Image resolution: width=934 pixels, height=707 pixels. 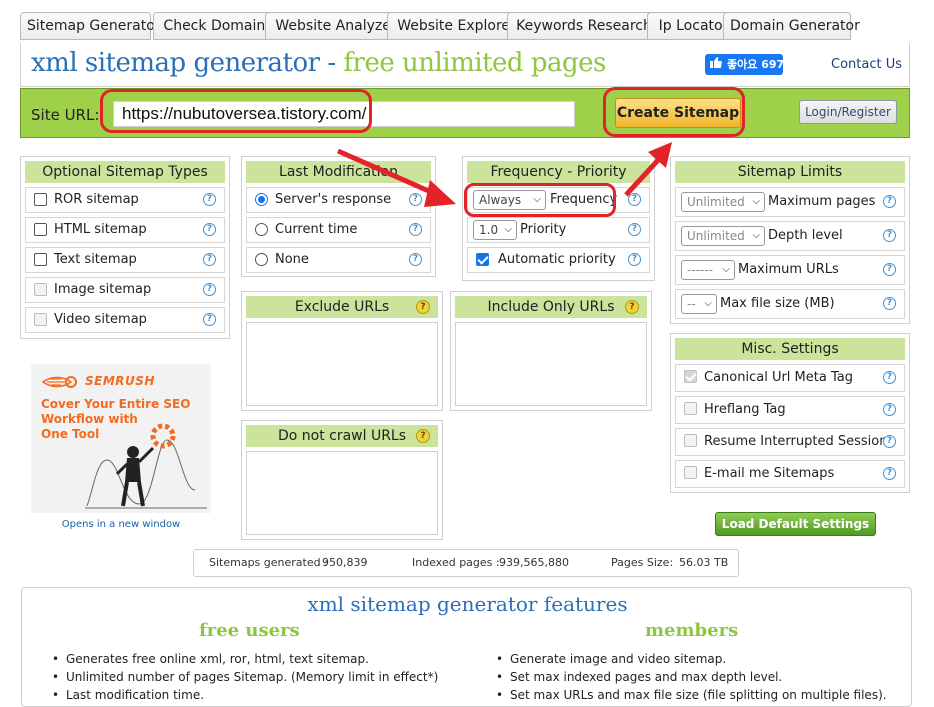 I want to click on frequency-priority-heading: Frequency - Priority, so click(x=558, y=172).